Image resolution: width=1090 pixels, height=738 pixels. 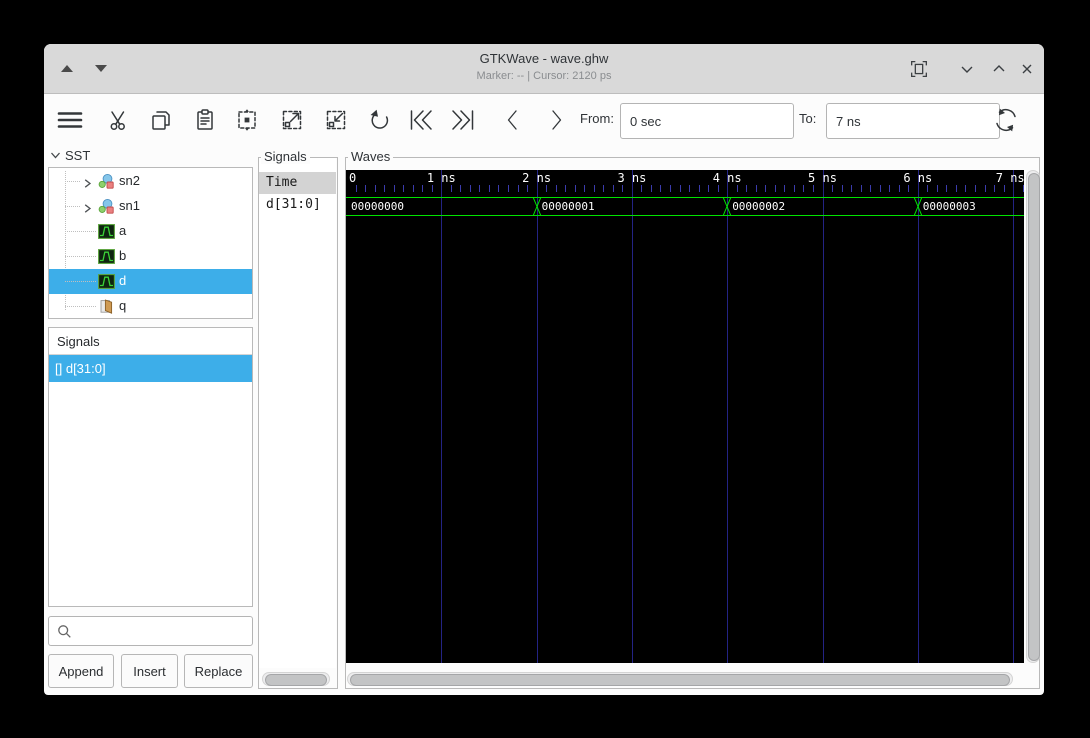 I want to click on go-previous-button, so click(x=513, y=120).